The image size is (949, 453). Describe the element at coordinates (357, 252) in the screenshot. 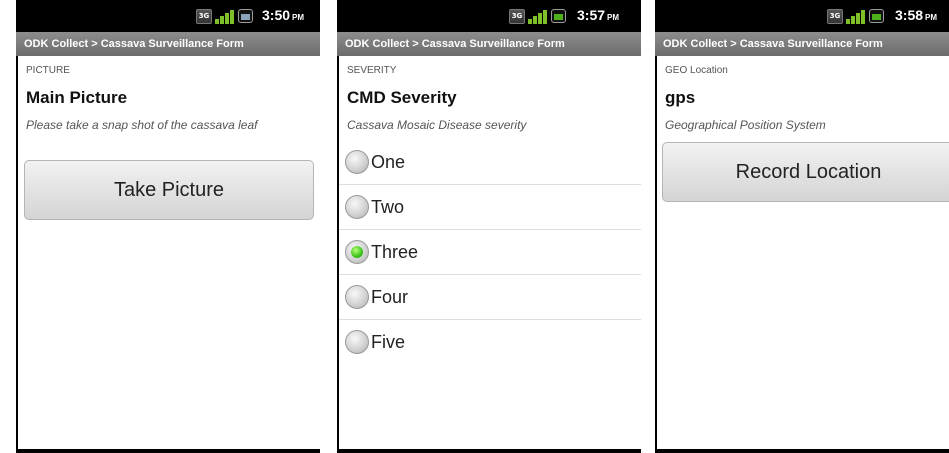

I see `radio-button-selected` at that location.